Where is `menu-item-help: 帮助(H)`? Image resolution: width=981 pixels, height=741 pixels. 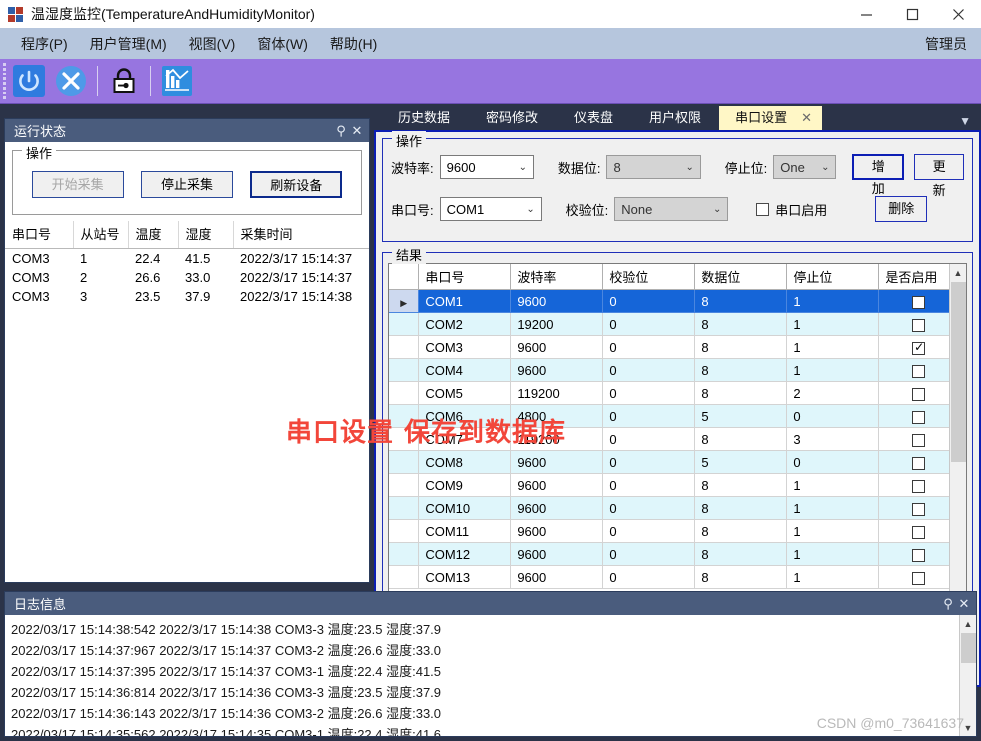 menu-item-help: 帮助(H) is located at coordinates (353, 44).